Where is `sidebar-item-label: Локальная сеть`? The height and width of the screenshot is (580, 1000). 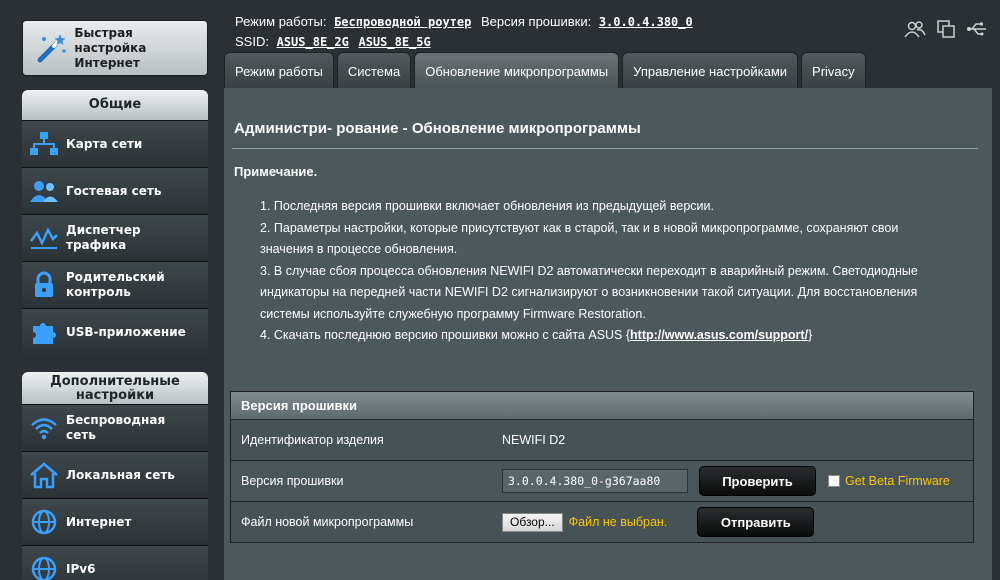
sidebar-item-label: Локальная сеть is located at coordinates (120, 474).